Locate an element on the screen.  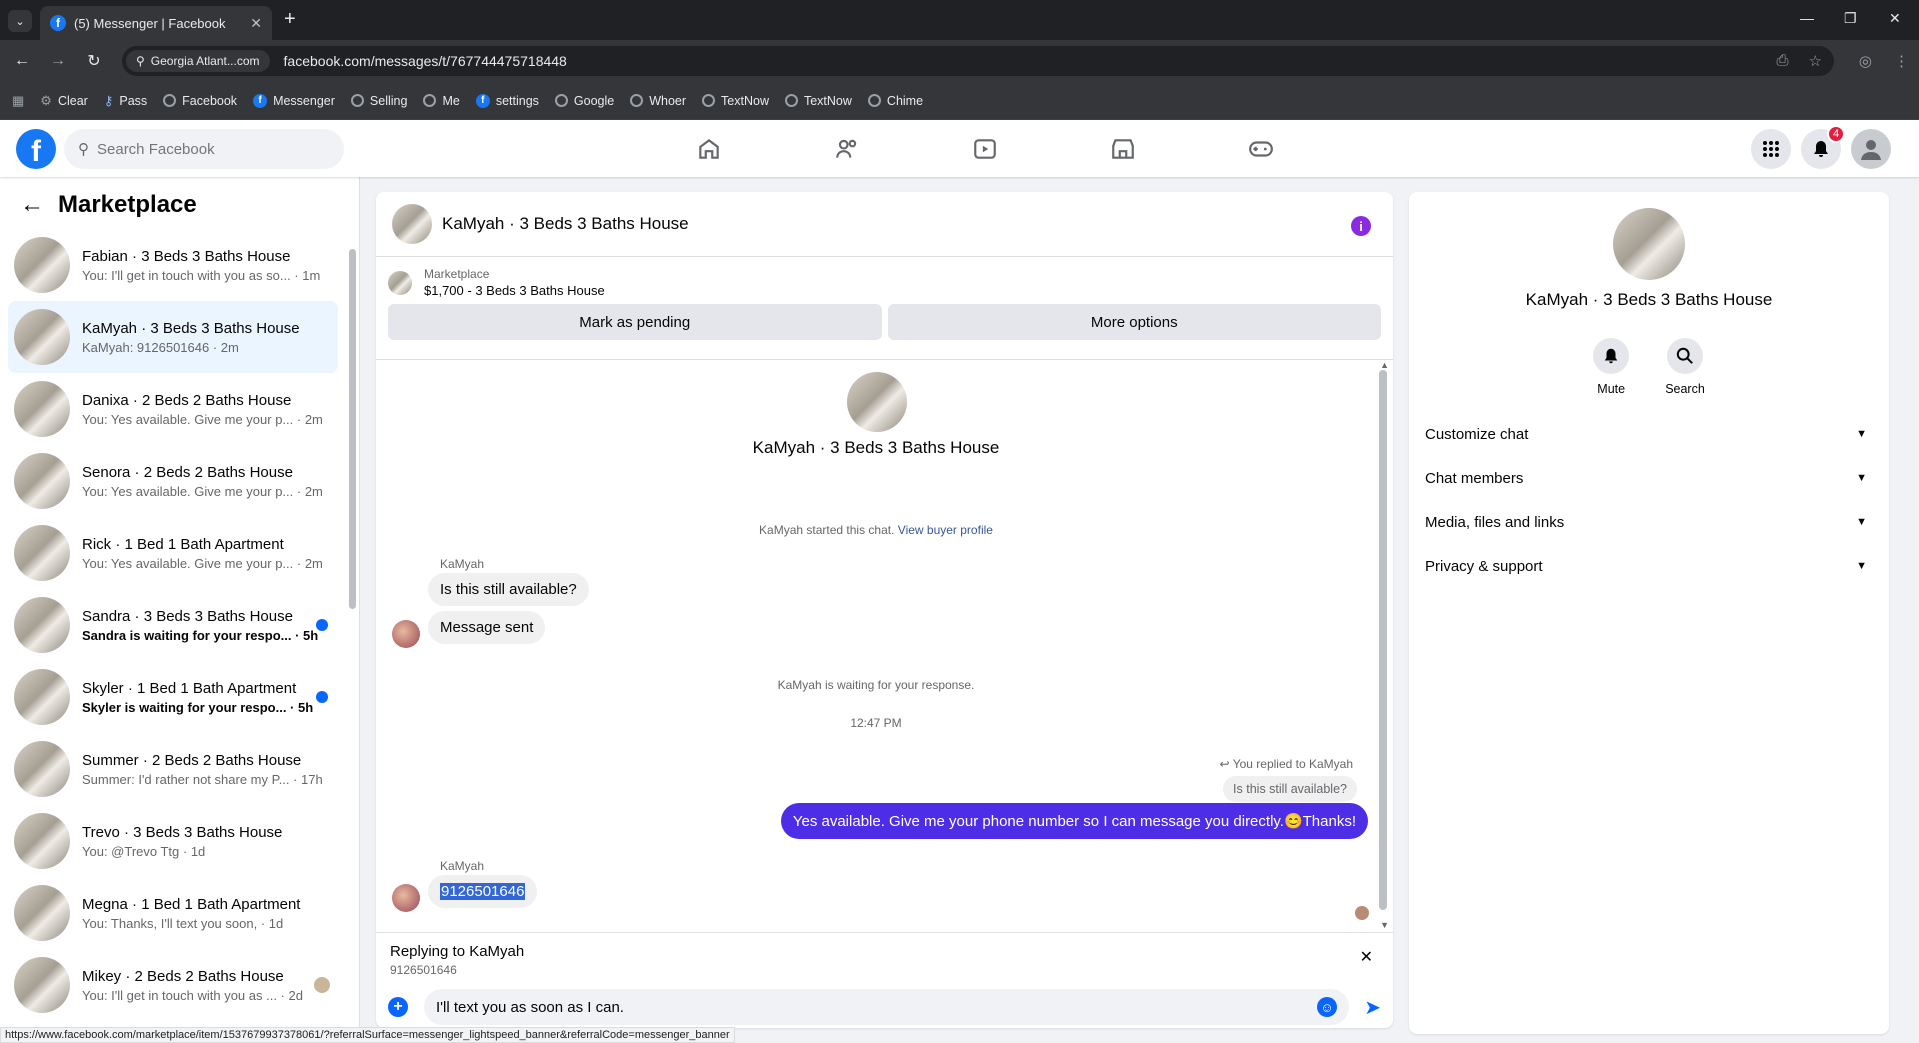
media-files-links-section: Media, files and links ▼ is located at coordinates (1649, 522).